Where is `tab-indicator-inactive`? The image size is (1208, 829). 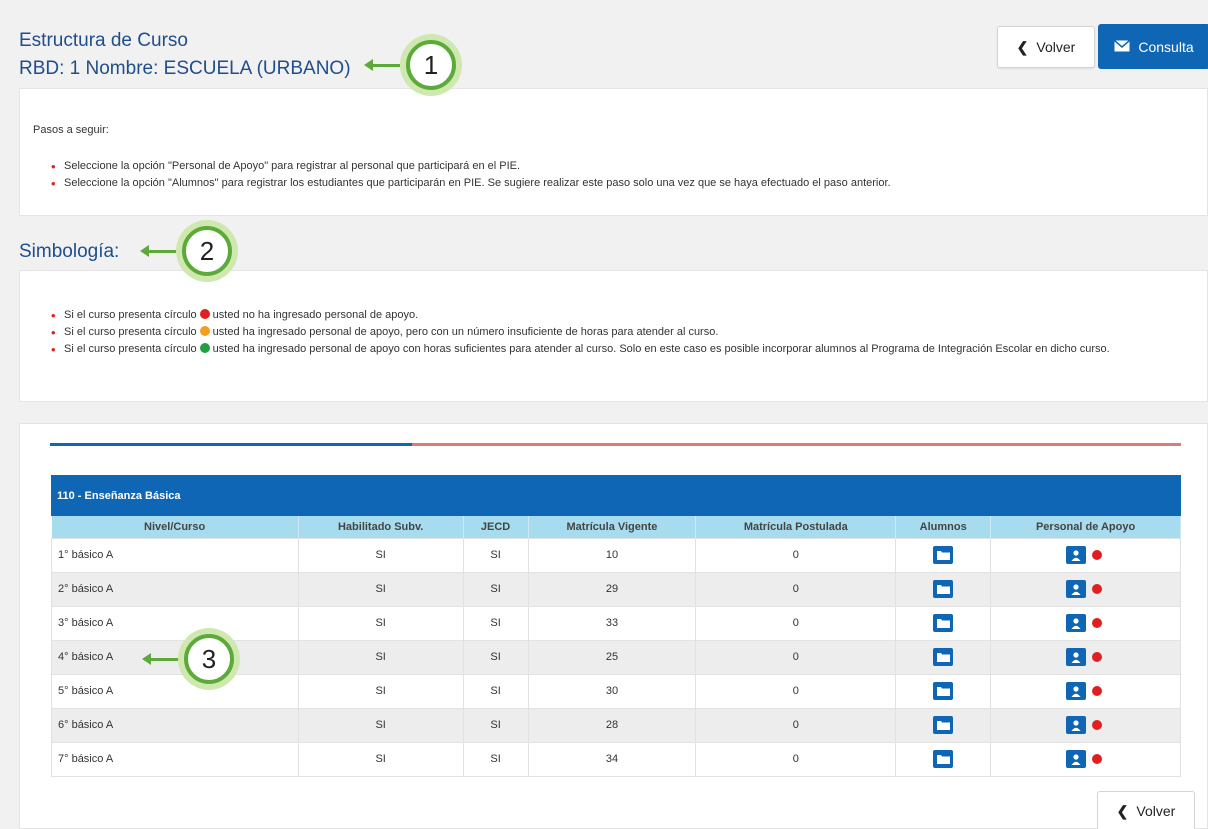
tab-indicator-inactive is located at coordinates (796, 444).